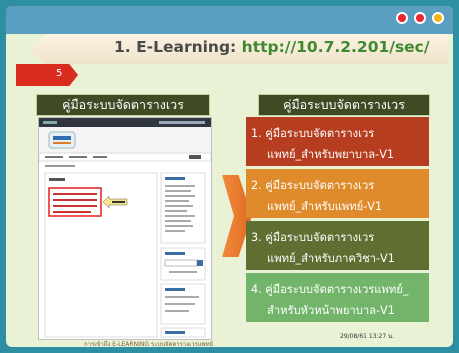 The width and height of the screenshot is (459, 353). Describe the element at coordinates (229, 20) in the screenshot. I see `title-bar` at that location.